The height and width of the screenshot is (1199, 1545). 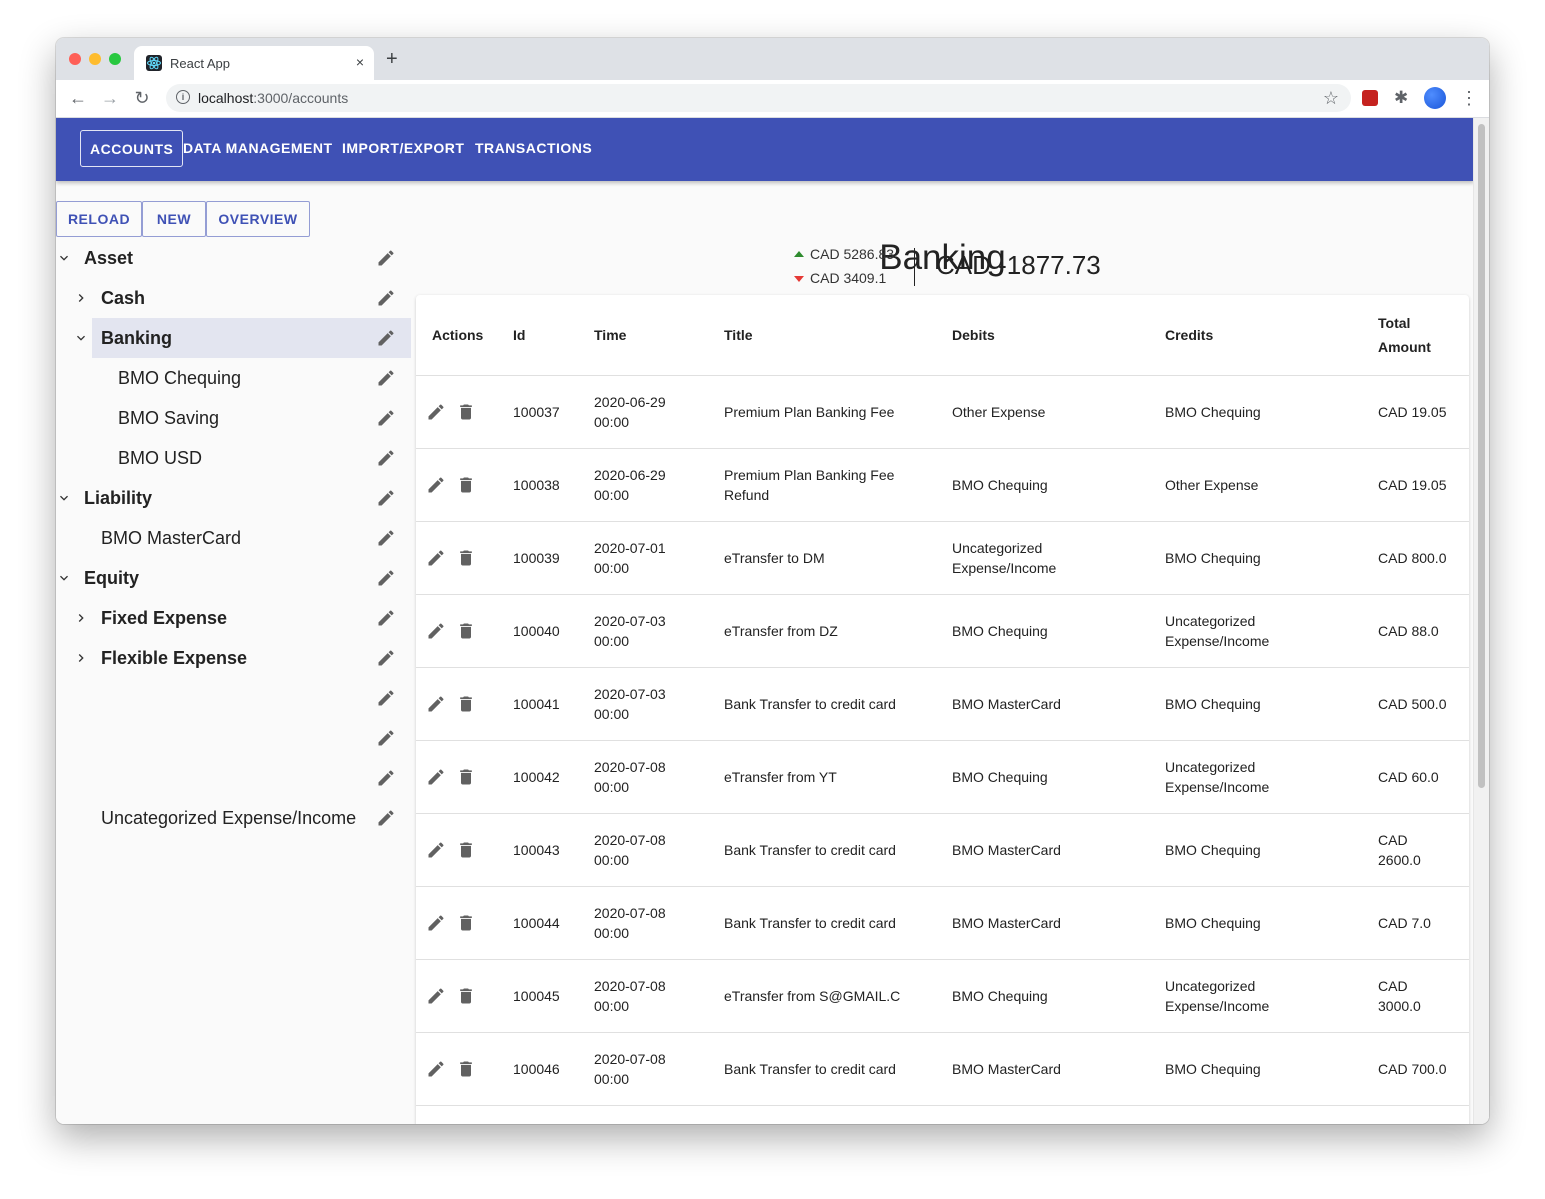 What do you see at coordinates (610, 335) in the screenshot?
I see `column-header-time: Time` at bounding box center [610, 335].